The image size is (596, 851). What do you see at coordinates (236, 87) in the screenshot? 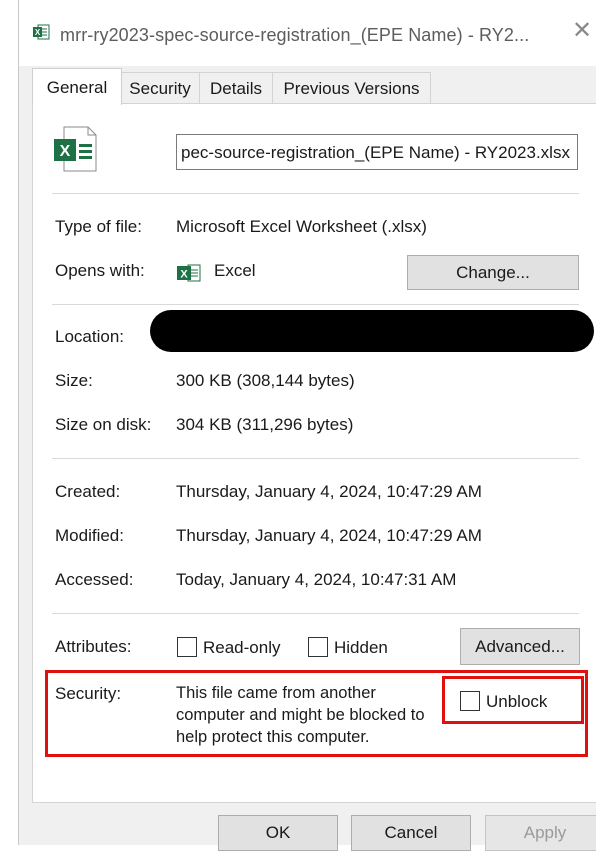
I see `tab-details: Details` at bounding box center [236, 87].